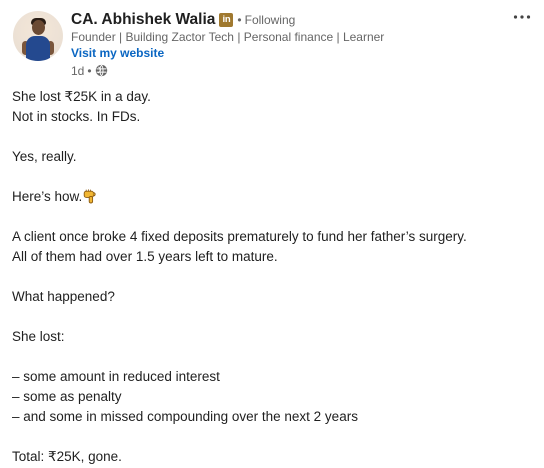 This screenshot has height=468, width=544. I want to click on post-line: Not in stocks. In FDs., so click(76, 116).